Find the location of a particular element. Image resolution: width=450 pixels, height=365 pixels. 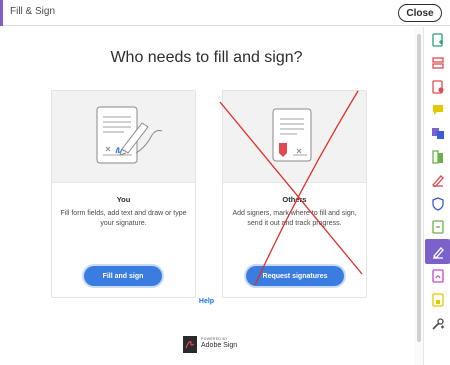

fill-sign-icon is located at coordinates (437, 251).